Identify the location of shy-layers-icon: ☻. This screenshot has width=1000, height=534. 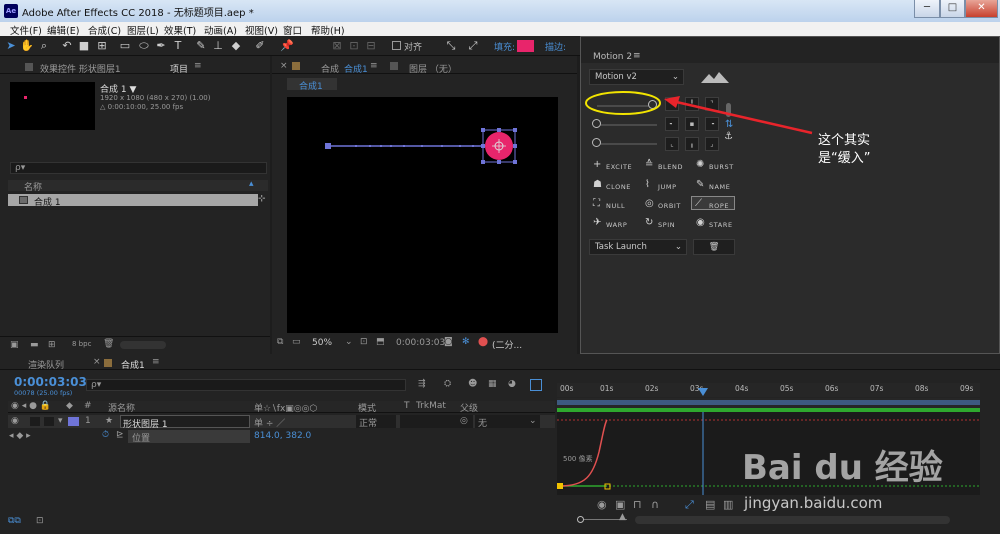
(472, 384).